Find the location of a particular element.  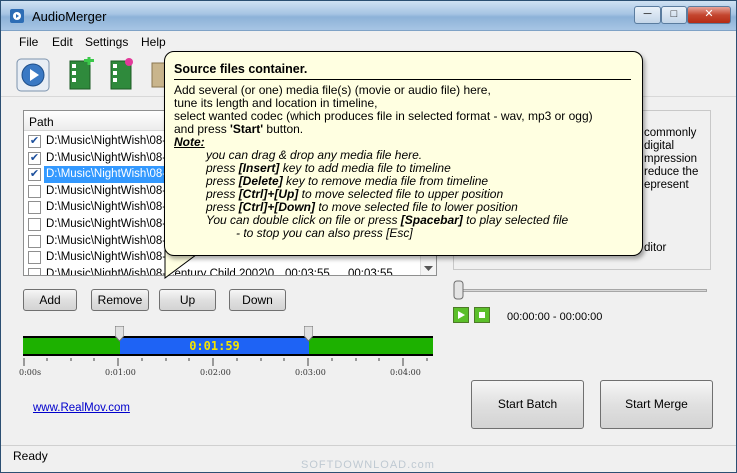

stop-icon is located at coordinates (482, 315).